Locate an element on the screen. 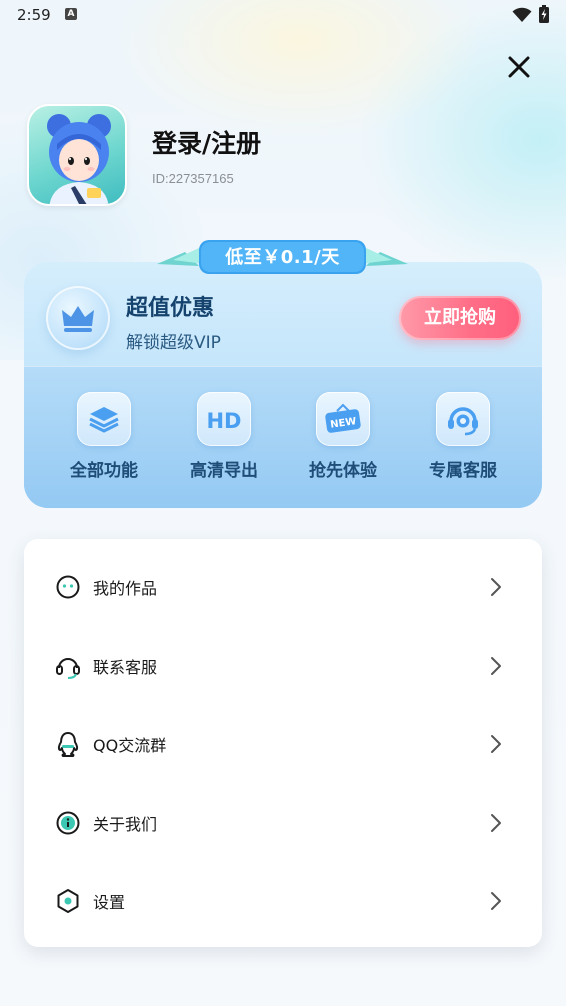 This screenshot has height=1006, width=566. settings-icon is located at coordinates (68, 901).